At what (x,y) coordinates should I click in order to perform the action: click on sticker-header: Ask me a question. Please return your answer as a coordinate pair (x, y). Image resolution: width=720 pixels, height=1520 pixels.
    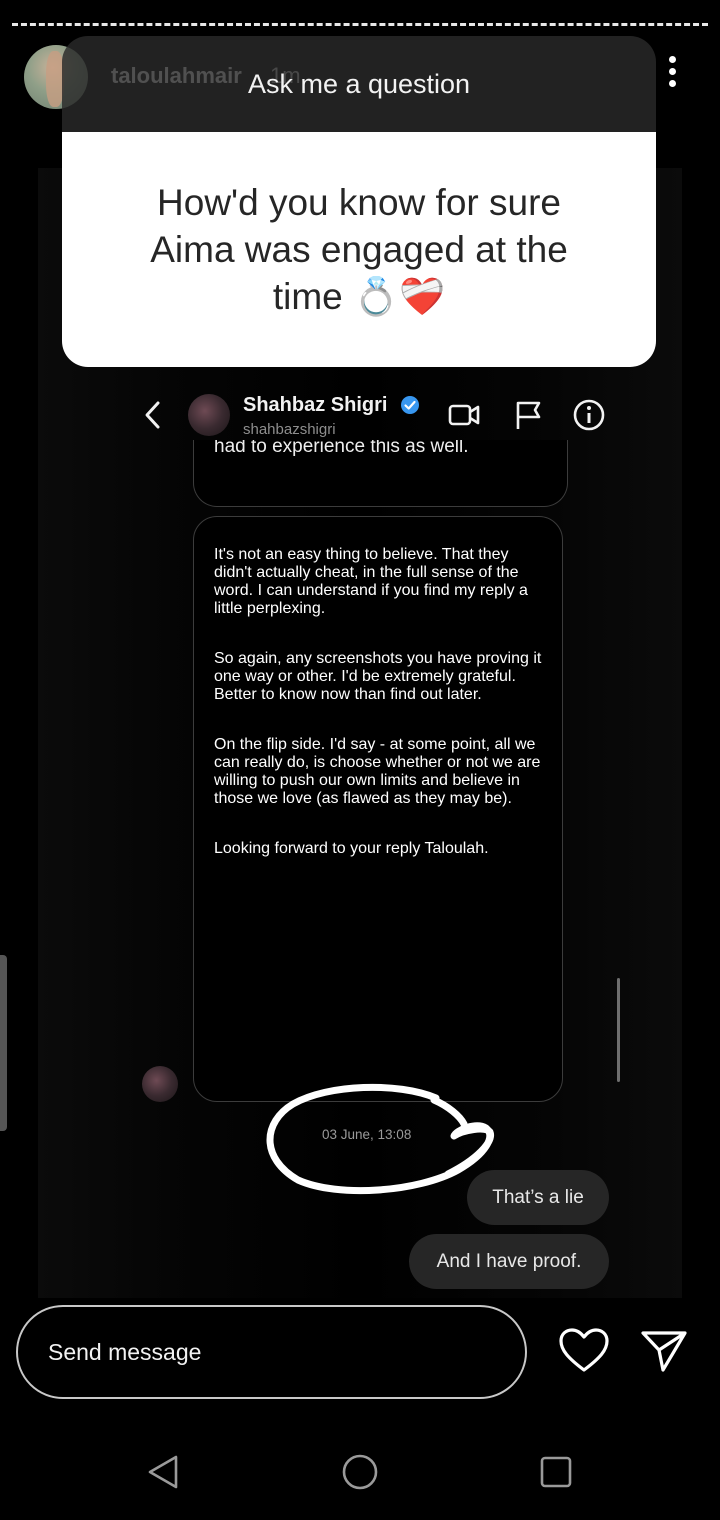
    Looking at the image, I should click on (359, 84).